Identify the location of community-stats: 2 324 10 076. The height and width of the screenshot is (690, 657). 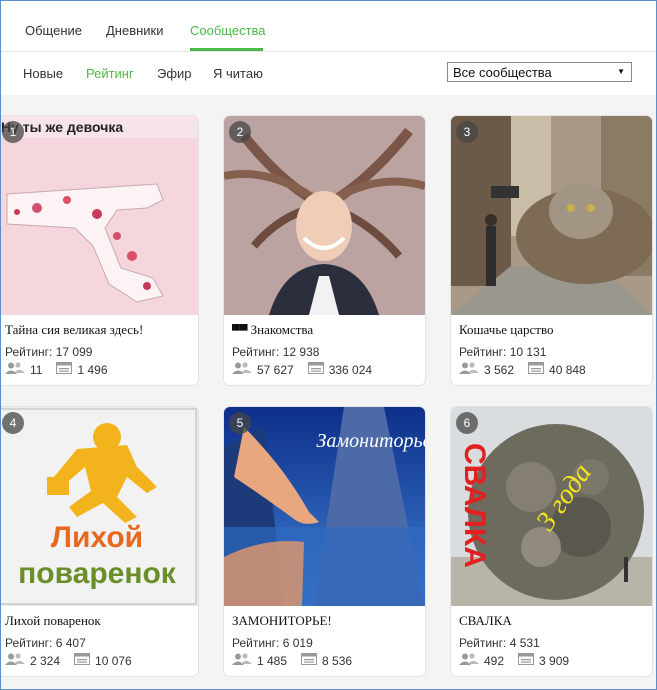
(68, 660).